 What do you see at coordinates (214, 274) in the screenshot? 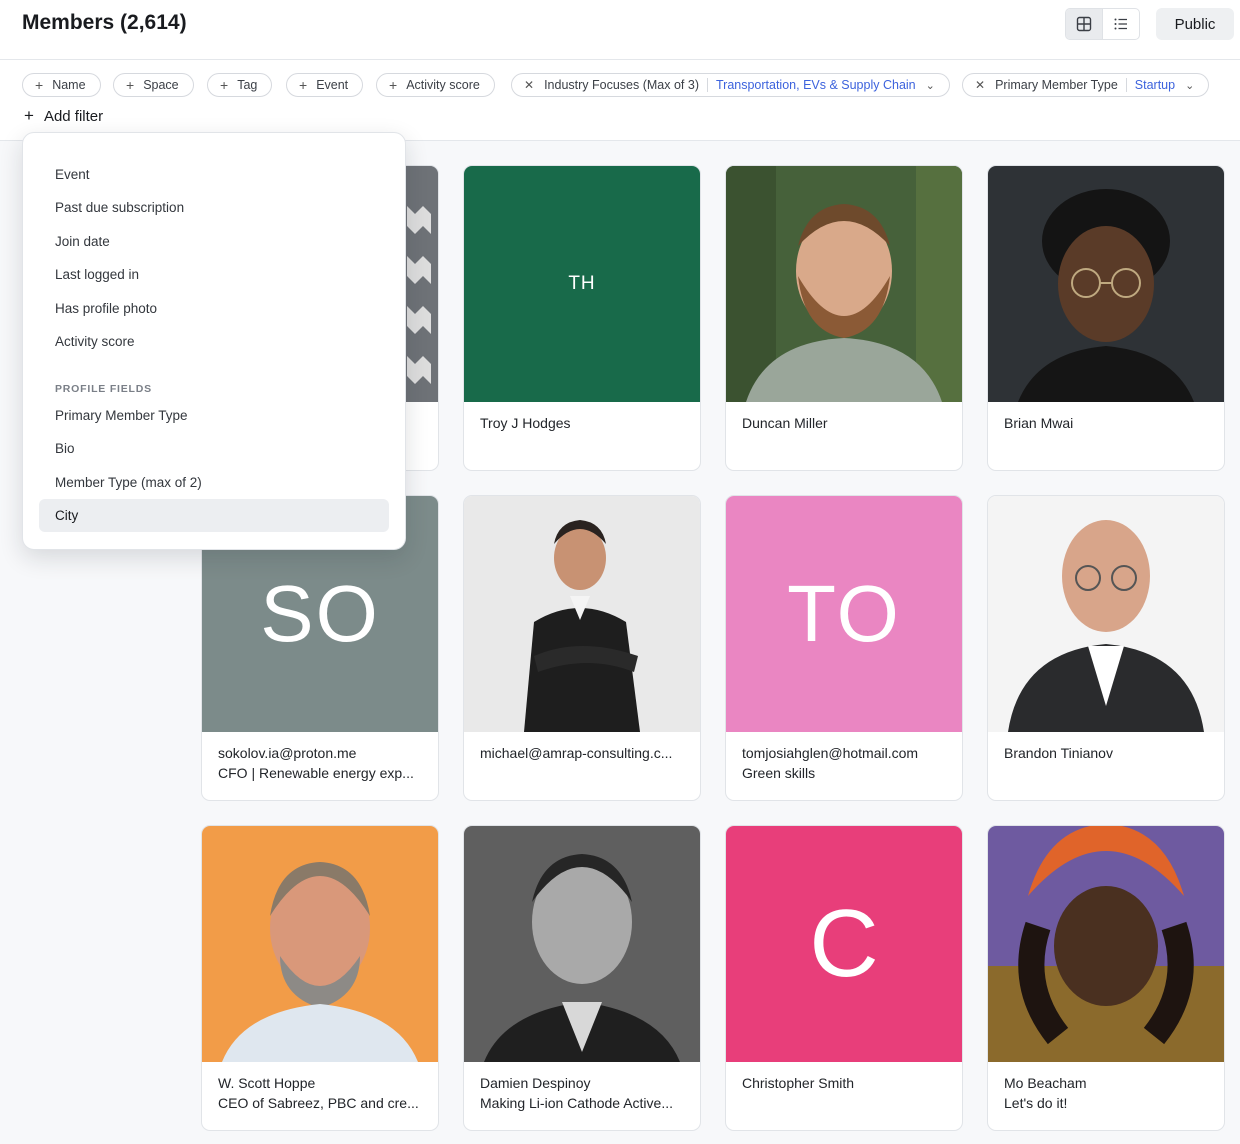
I see `filter-option-last-logged-in: Last logged in` at bounding box center [214, 274].